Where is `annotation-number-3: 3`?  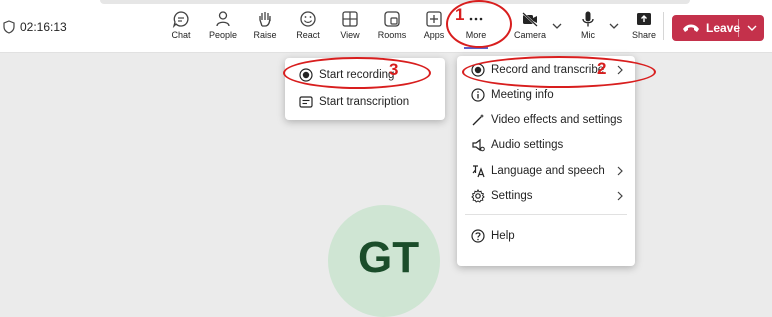
annotation-number-3: 3 is located at coordinates (394, 69).